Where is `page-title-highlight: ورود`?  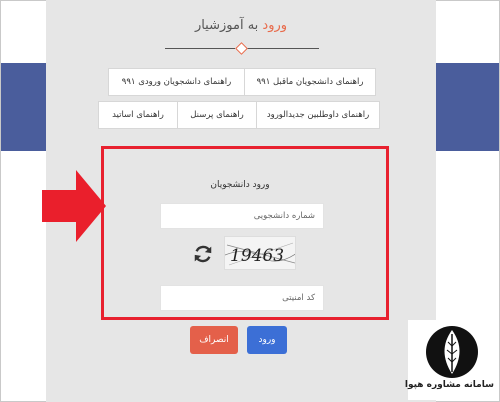 page-title-highlight: ورود is located at coordinates (275, 25).